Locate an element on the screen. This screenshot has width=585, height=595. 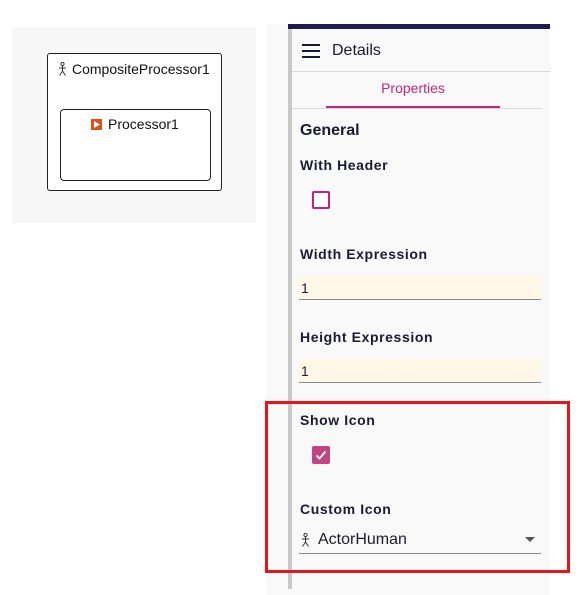
processor-node: Processor1 is located at coordinates (135, 145).